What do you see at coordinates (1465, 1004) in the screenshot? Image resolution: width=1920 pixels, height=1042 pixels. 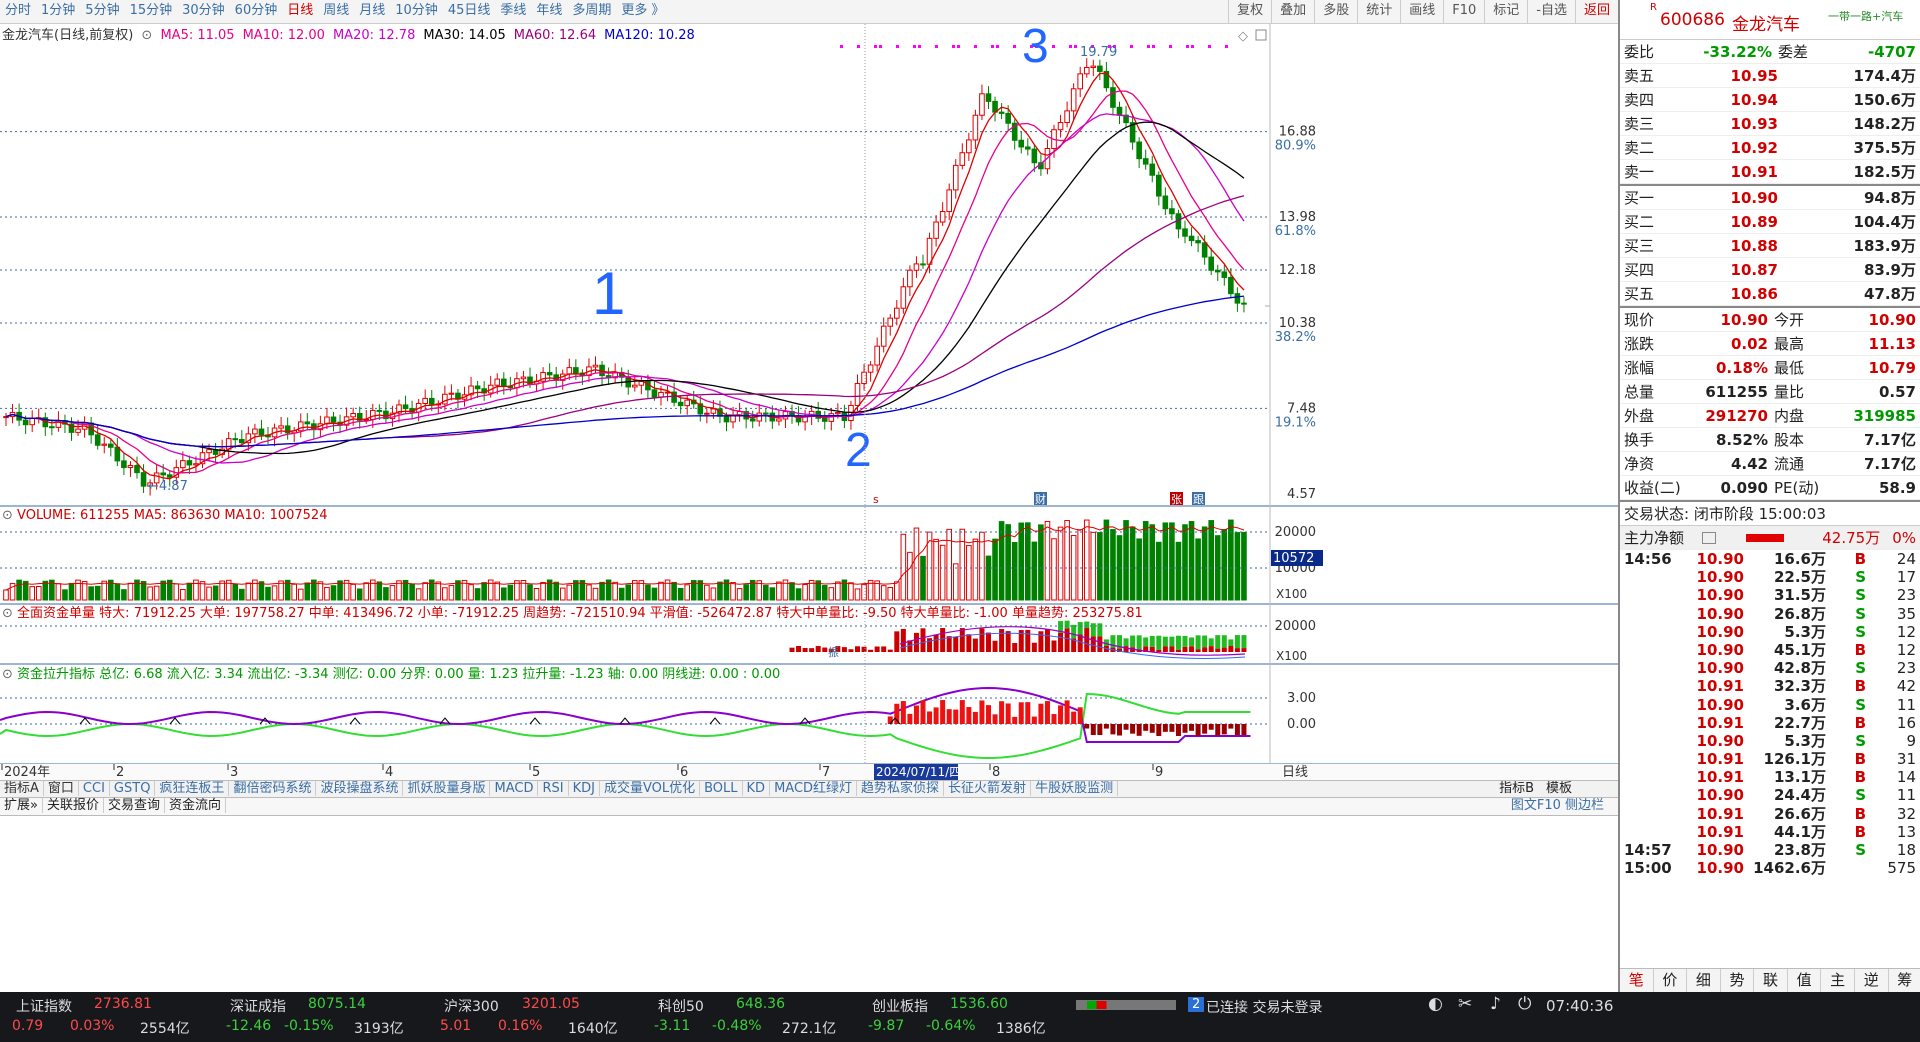 I see `tools-icon: ✂` at bounding box center [1465, 1004].